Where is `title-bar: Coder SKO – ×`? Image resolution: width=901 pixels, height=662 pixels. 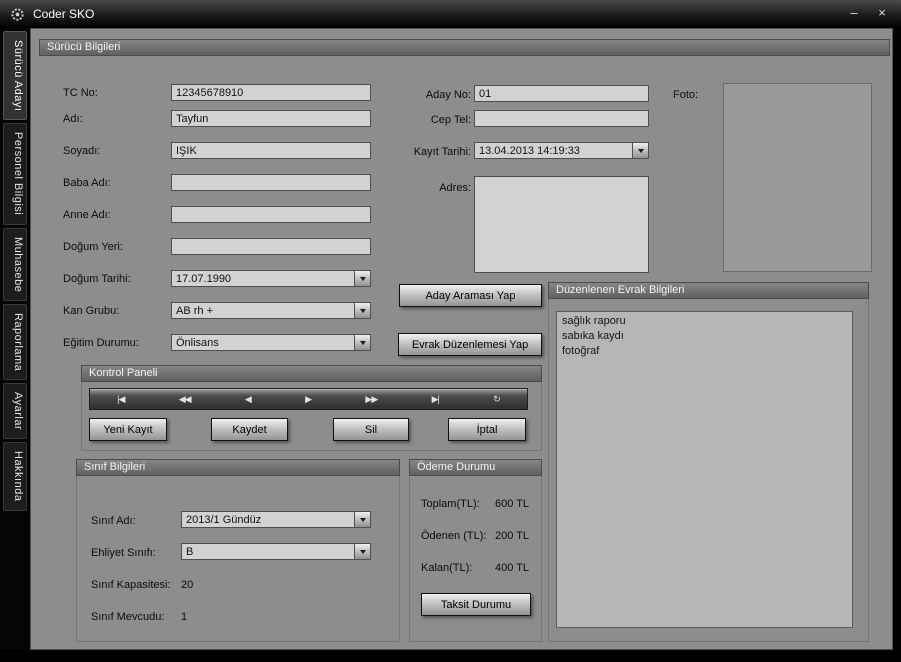
title-bar: Coder SKO – × is located at coordinates (450, 14).